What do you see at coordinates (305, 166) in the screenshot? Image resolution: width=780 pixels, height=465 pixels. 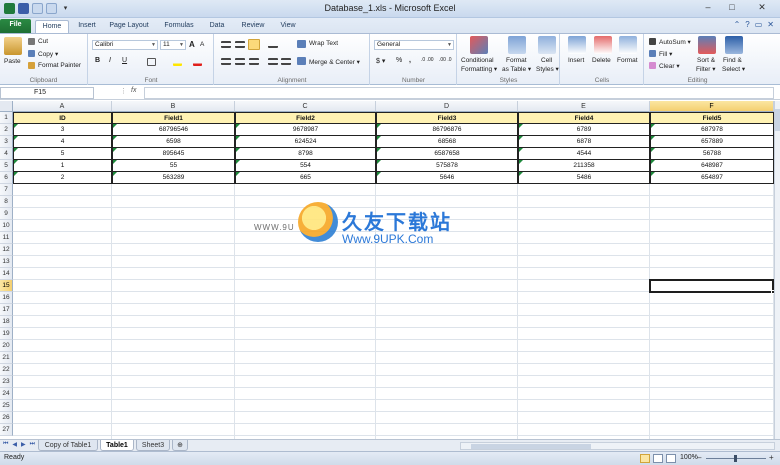 I see `table-cell: 554` at bounding box center [305, 166].